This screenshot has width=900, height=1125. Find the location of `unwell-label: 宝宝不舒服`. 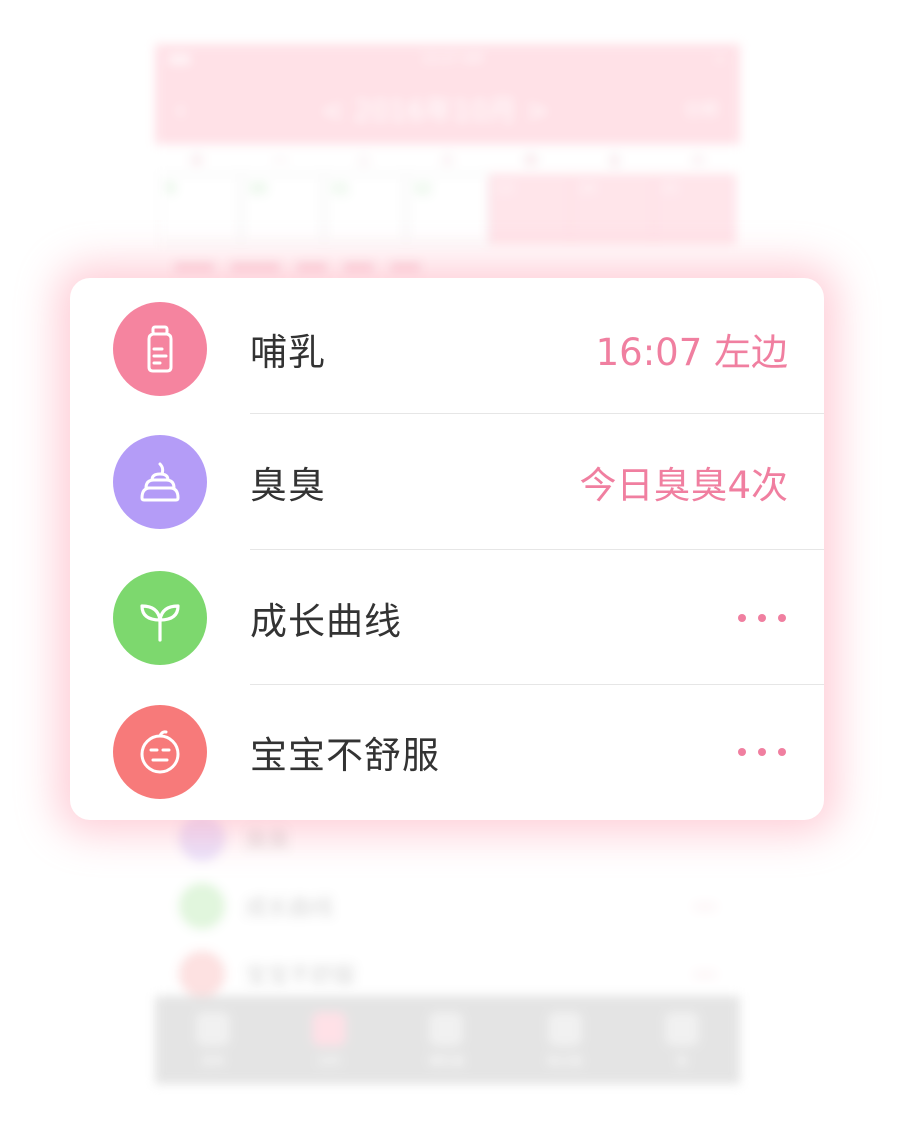

unwell-label: 宝宝不舒服 is located at coordinates (345, 755).